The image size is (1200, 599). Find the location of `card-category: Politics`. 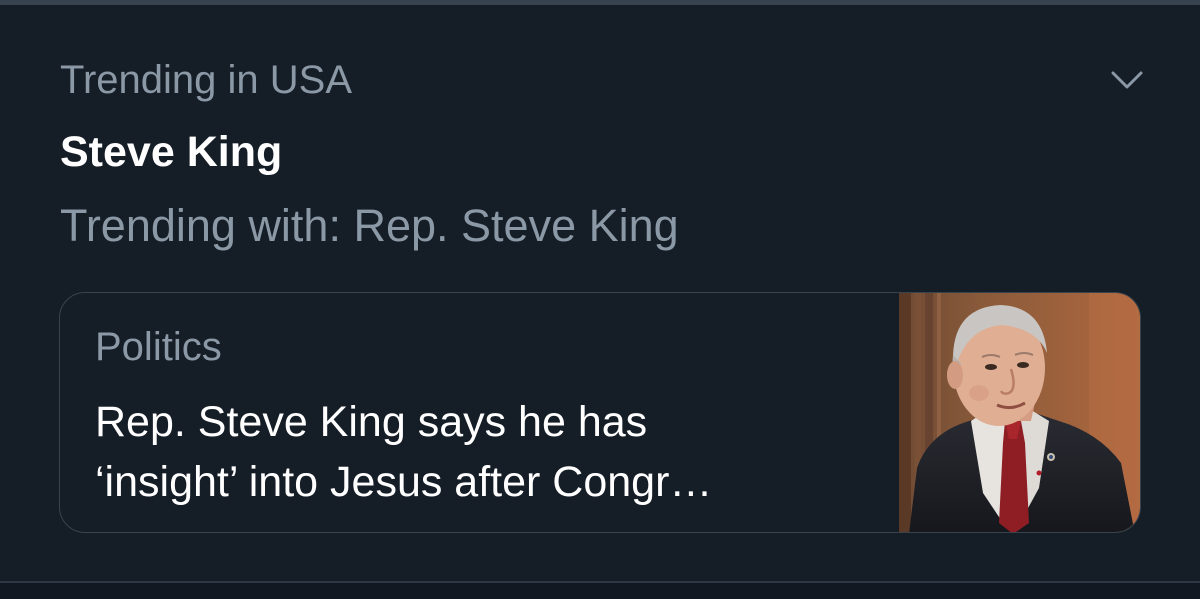

card-category: Politics is located at coordinates (158, 347).